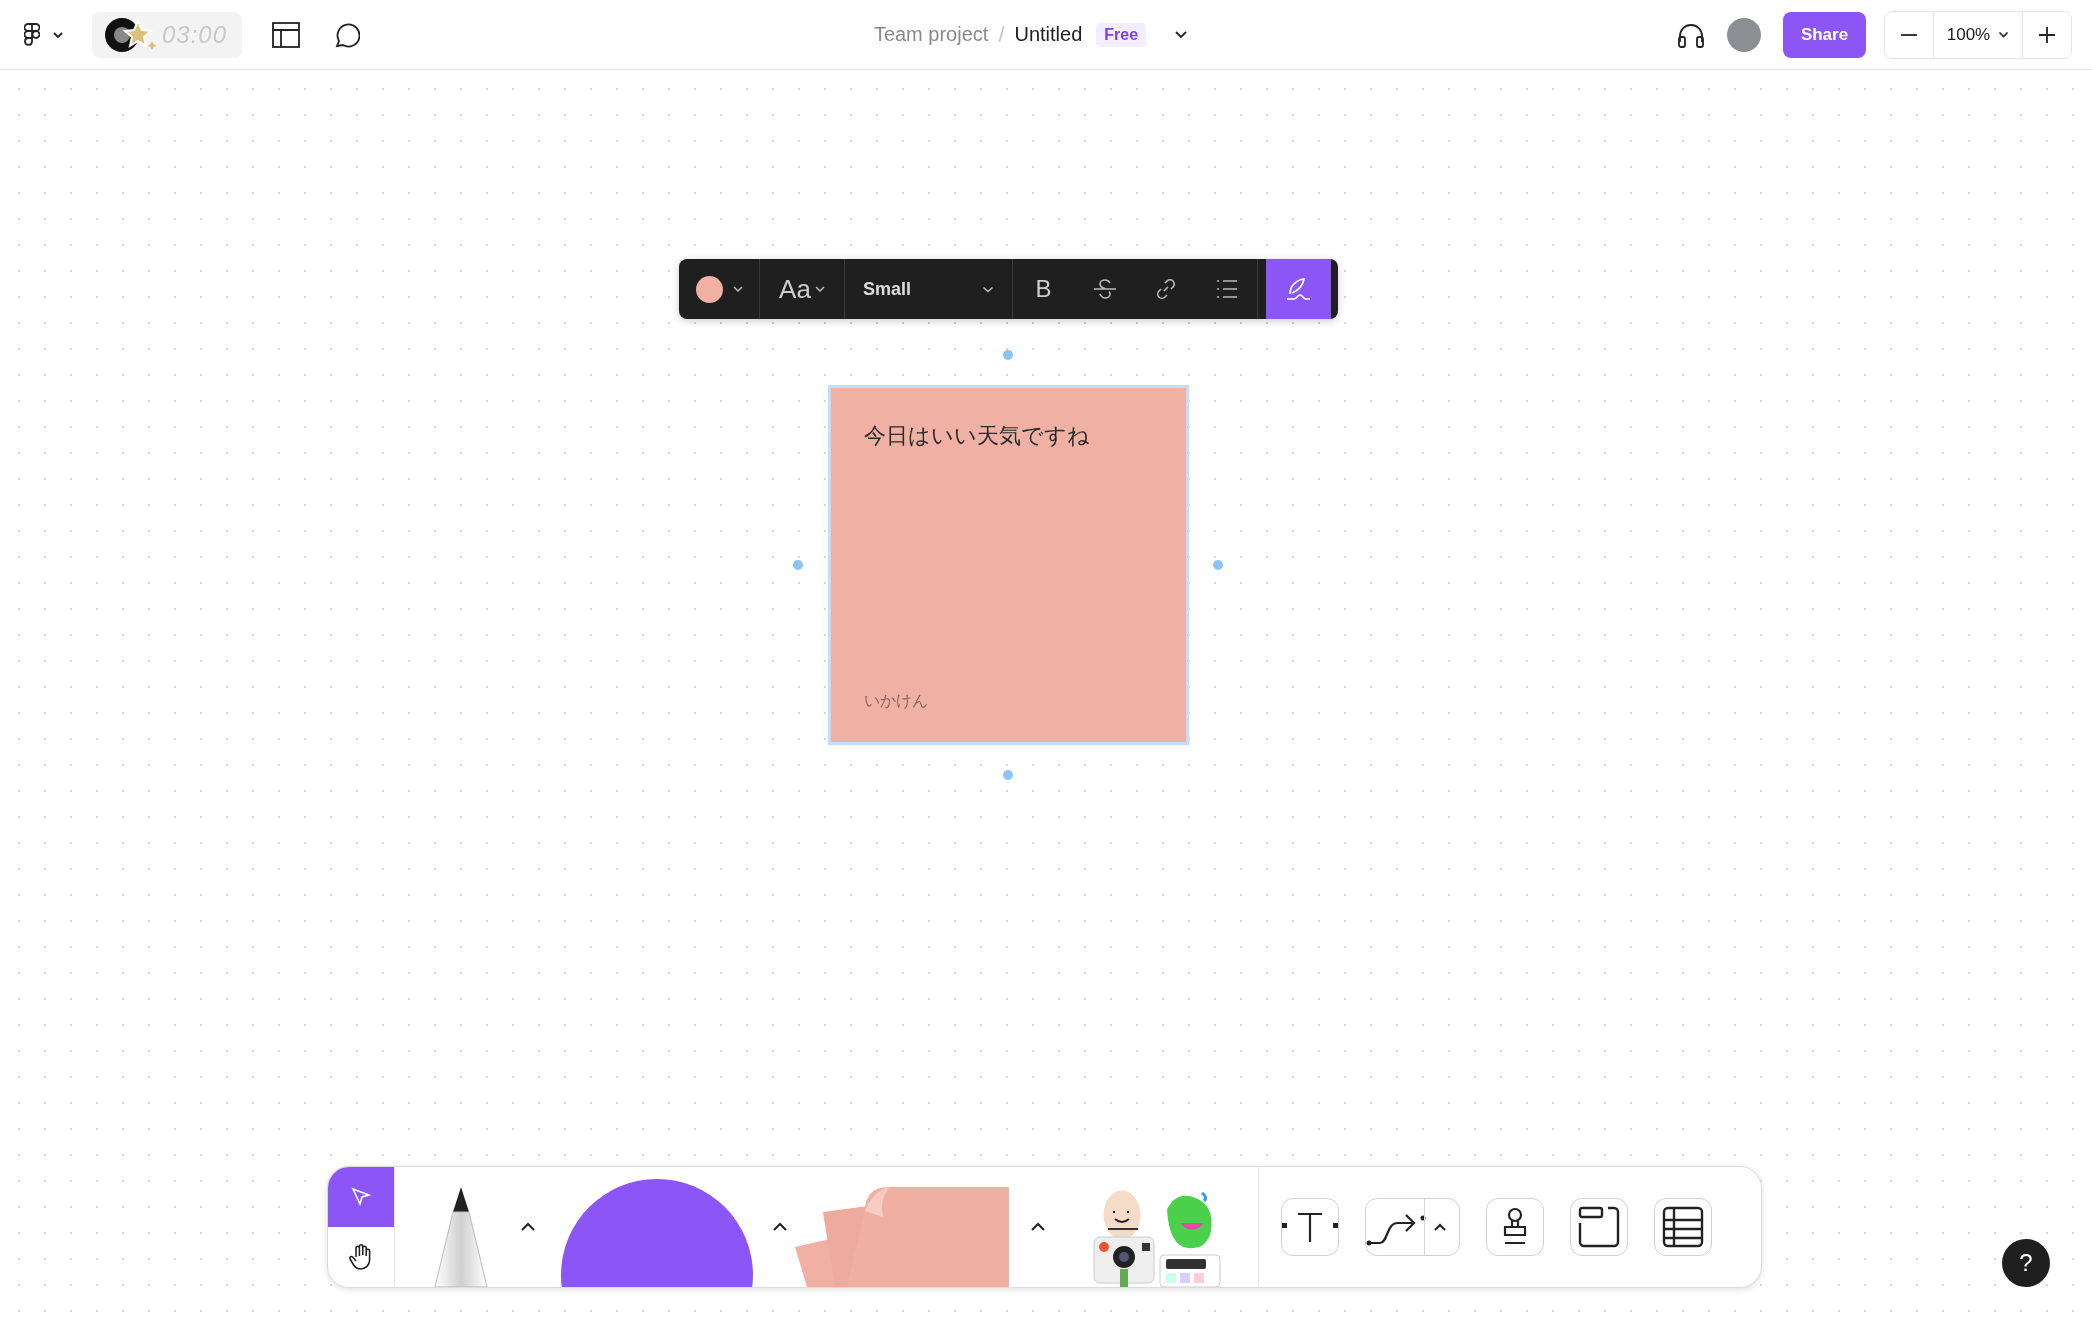 The width and height of the screenshot is (2092, 1319). I want to click on section-tool-button, so click(1599, 1227).